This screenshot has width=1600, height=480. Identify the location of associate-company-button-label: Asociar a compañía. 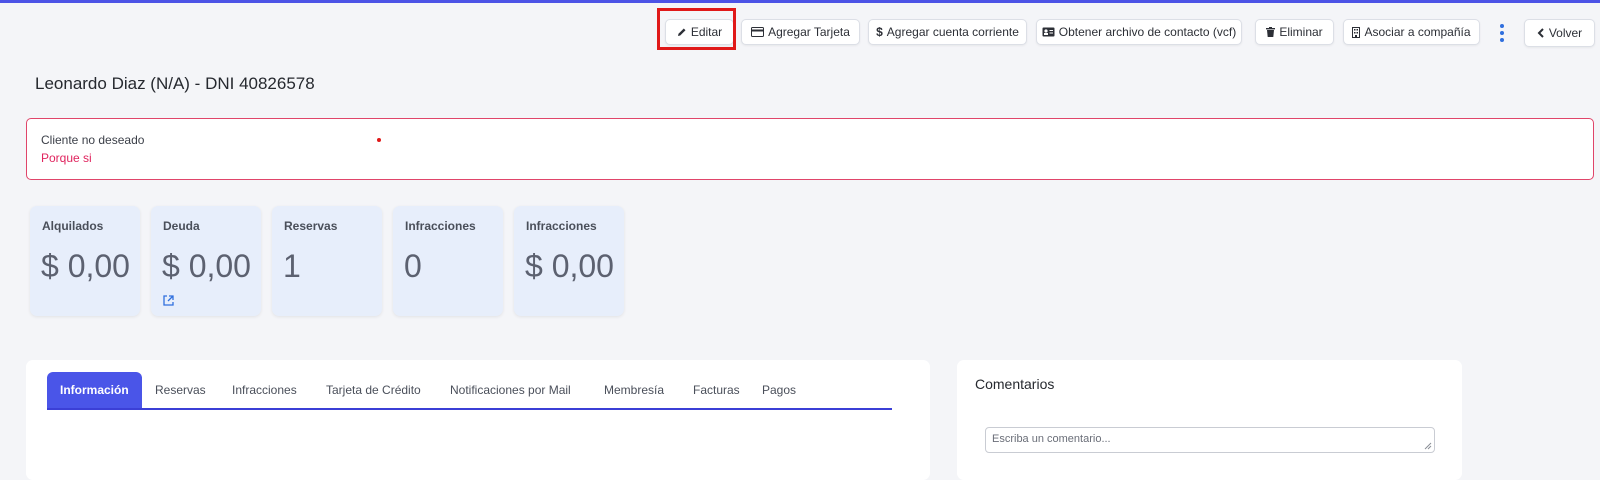
(1417, 32).